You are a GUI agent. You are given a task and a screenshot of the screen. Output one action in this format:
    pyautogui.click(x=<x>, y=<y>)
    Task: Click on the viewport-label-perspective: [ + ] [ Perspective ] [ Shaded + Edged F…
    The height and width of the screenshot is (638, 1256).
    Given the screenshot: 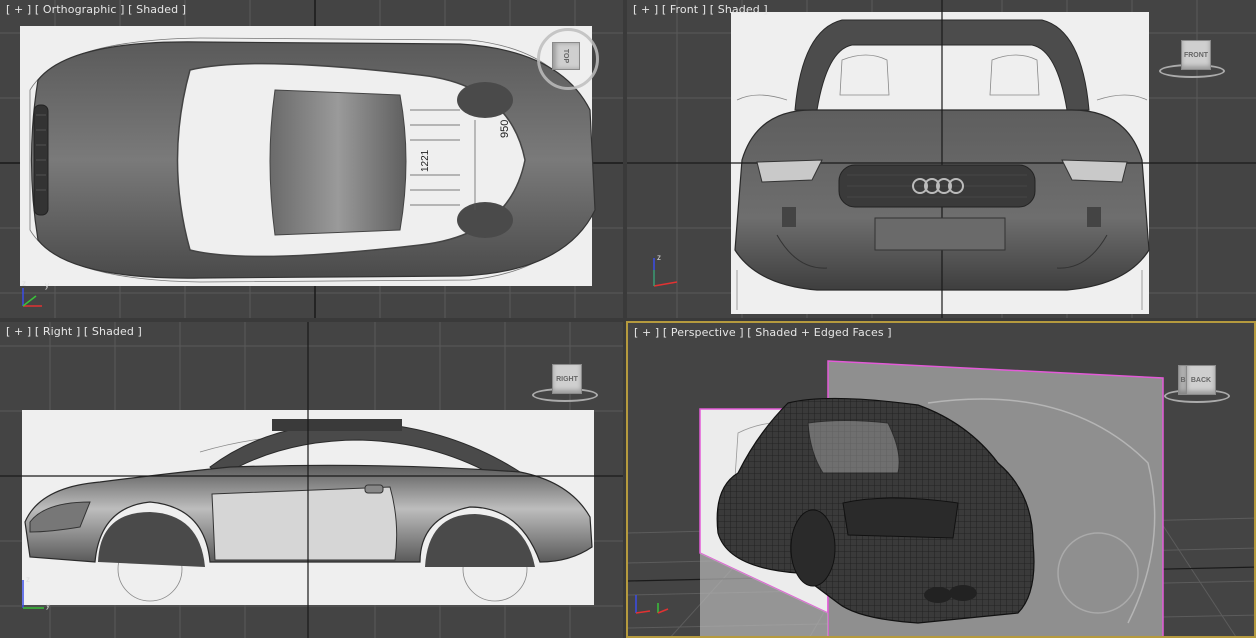 What is the action you would take?
    pyautogui.click(x=763, y=332)
    